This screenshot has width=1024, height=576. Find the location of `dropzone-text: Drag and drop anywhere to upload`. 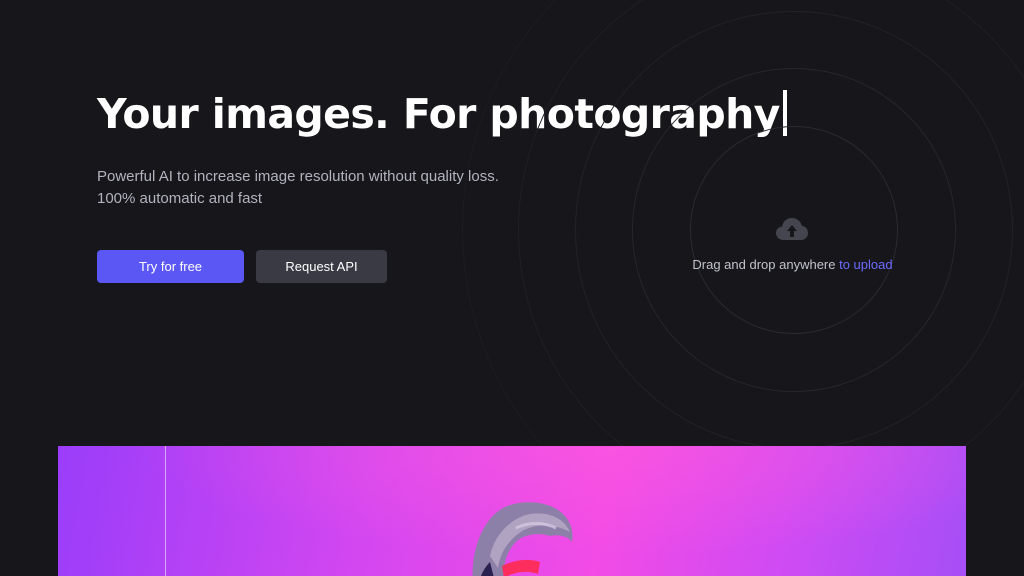

dropzone-text: Drag and drop anywhere to upload is located at coordinates (792, 264).